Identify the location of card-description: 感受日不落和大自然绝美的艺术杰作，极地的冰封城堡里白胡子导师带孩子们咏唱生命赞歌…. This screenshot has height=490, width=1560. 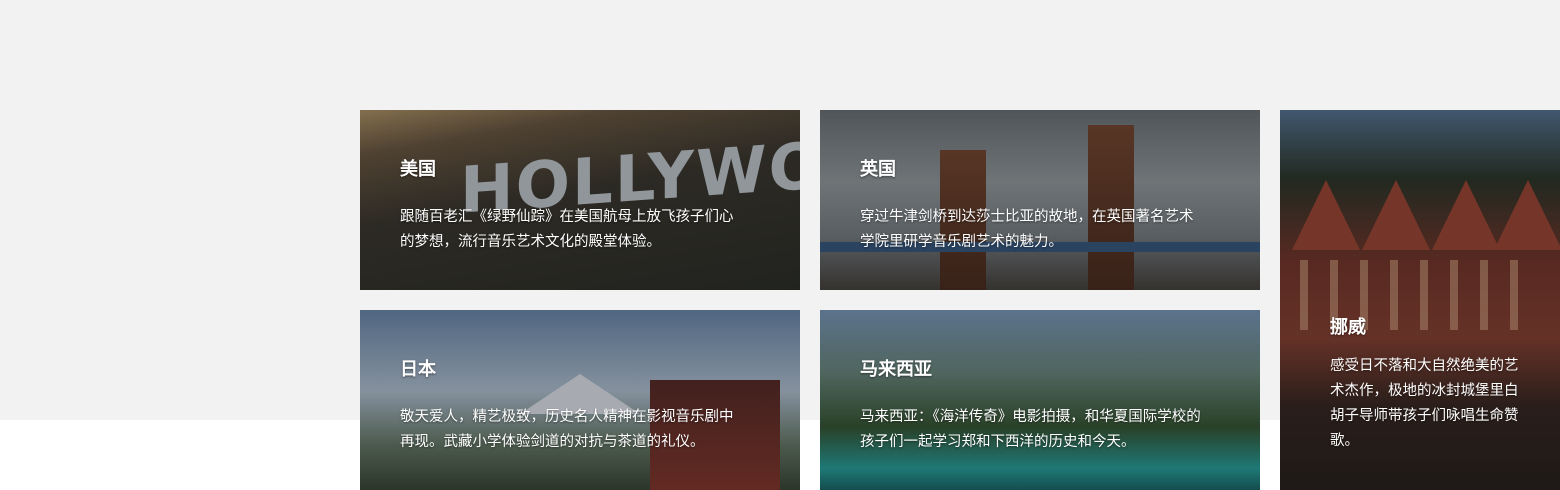
(1424, 403).